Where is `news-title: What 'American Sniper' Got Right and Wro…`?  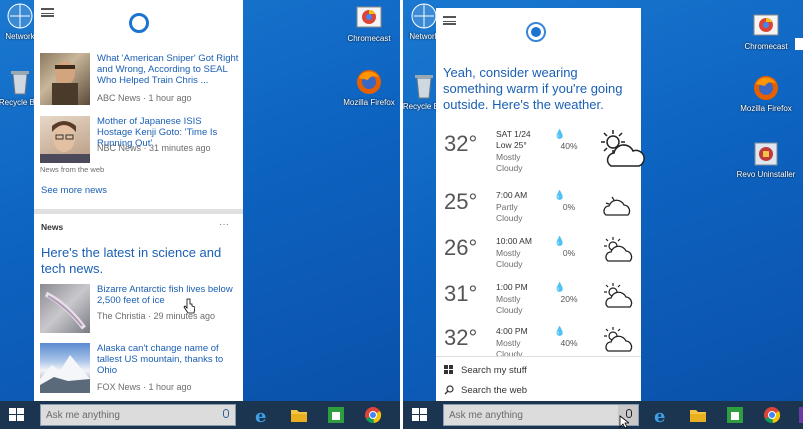
news-title: What 'American Sniper' Got Right and Wro… is located at coordinates (168, 69).